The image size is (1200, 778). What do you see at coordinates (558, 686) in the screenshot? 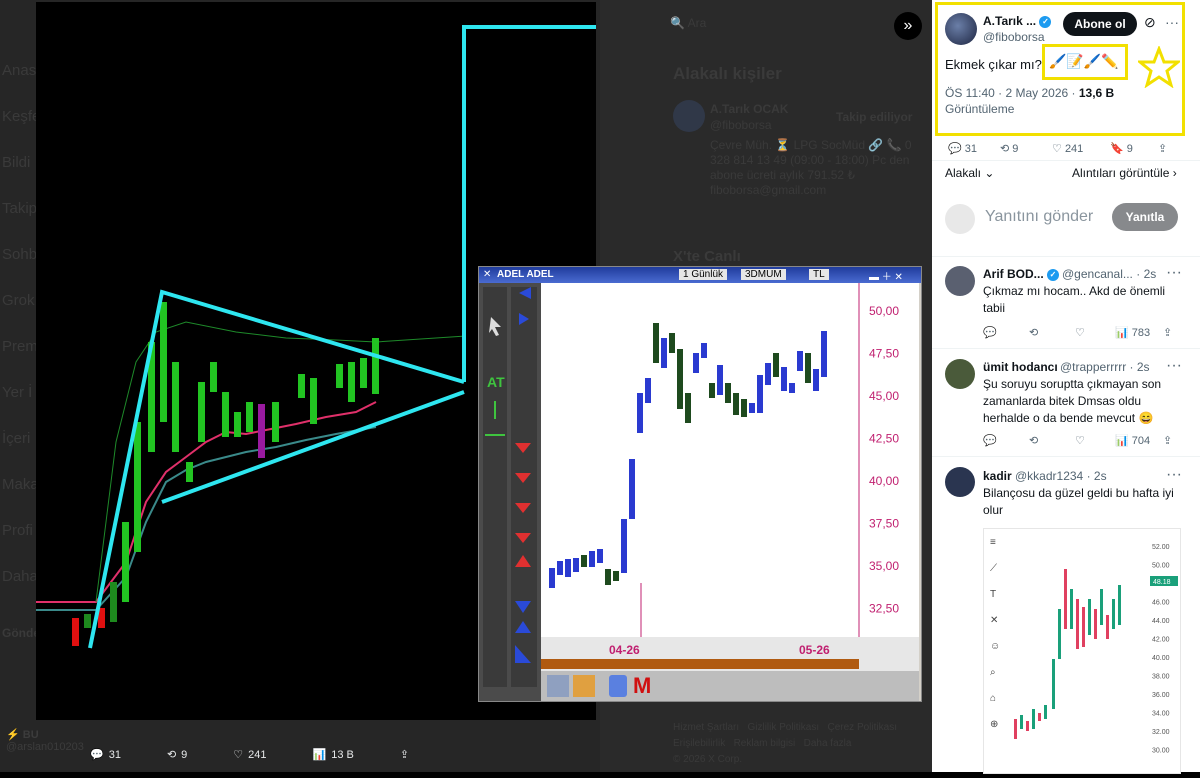
I see `settings-icon` at bounding box center [558, 686].